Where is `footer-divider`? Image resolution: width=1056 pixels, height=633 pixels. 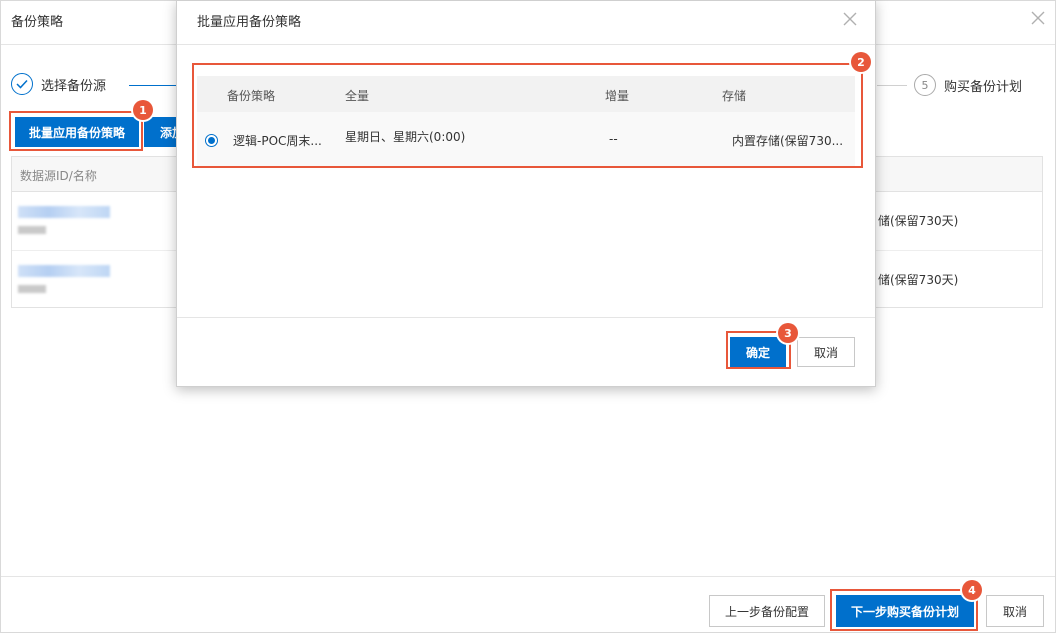 footer-divider is located at coordinates (528, 576).